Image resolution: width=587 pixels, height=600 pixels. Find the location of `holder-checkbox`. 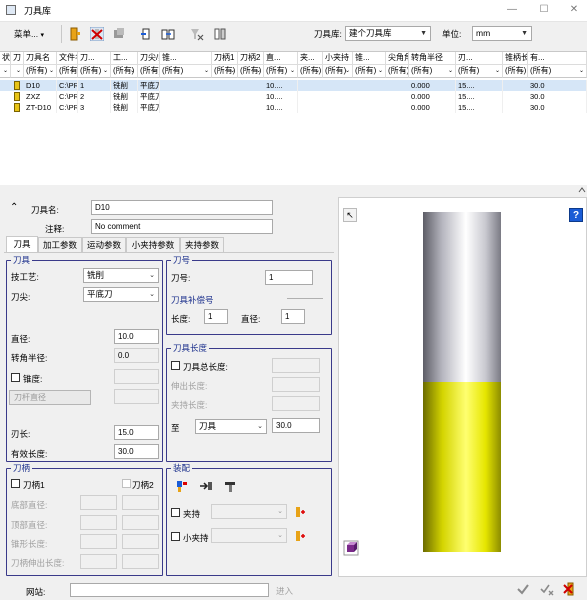

holder-checkbox is located at coordinates (175, 512).